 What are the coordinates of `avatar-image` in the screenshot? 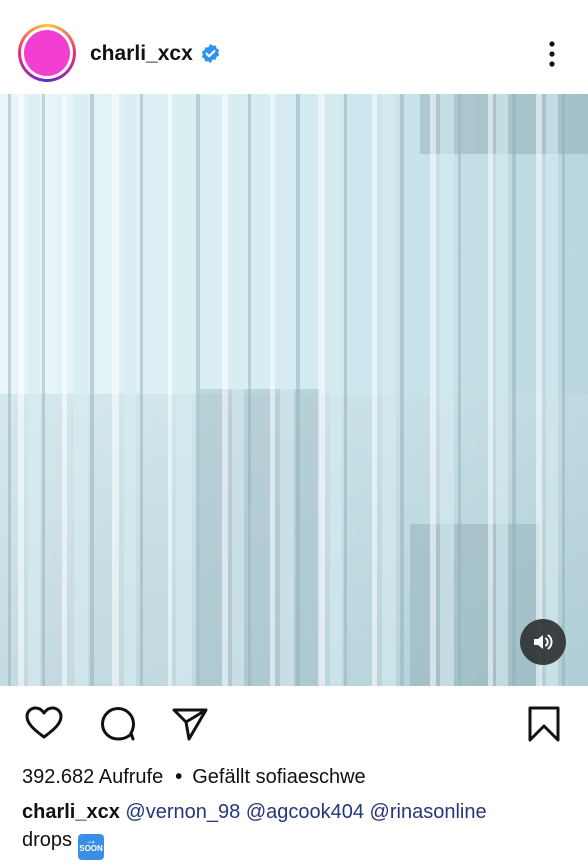 It's located at (47, 53).